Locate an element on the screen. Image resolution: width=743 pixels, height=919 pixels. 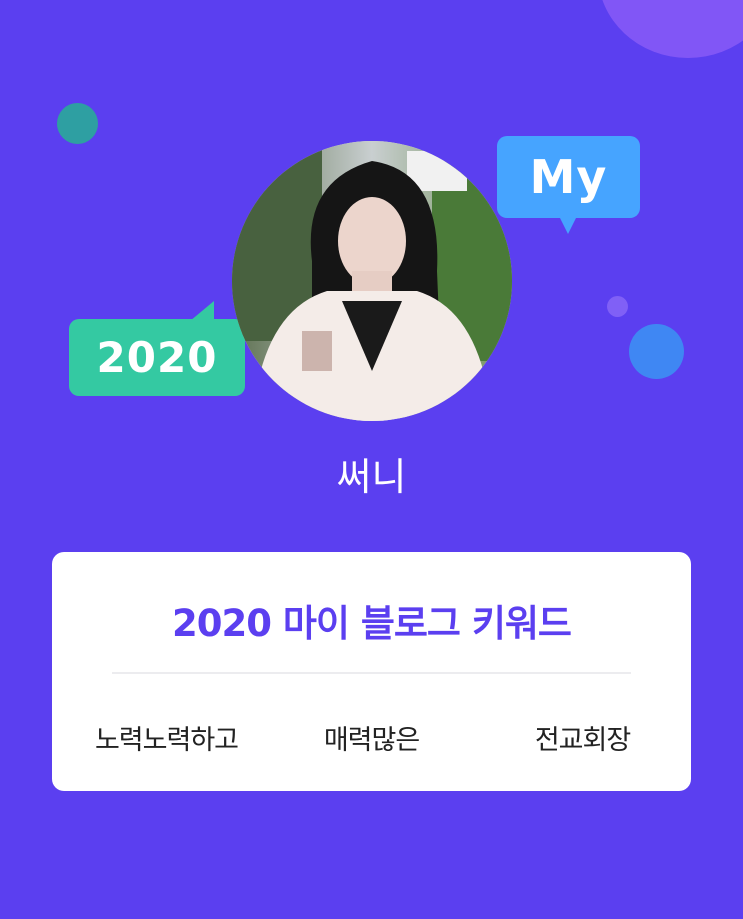
year-speech-bubble: 2020 is located at coordinates (157, 357).